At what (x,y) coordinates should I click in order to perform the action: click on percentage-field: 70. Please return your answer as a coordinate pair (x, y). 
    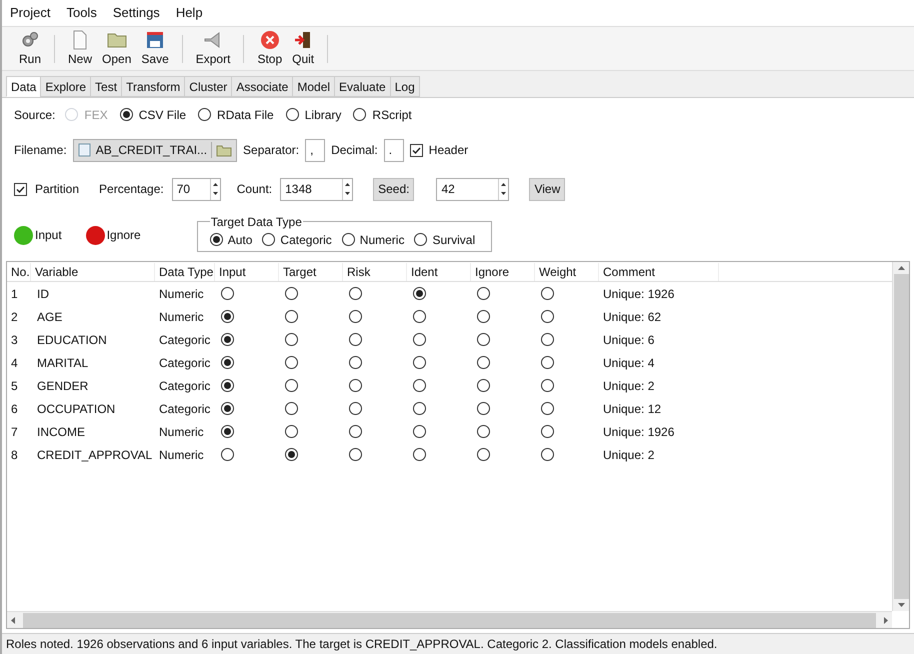
    Looking at the image, I should click on (196, 189).